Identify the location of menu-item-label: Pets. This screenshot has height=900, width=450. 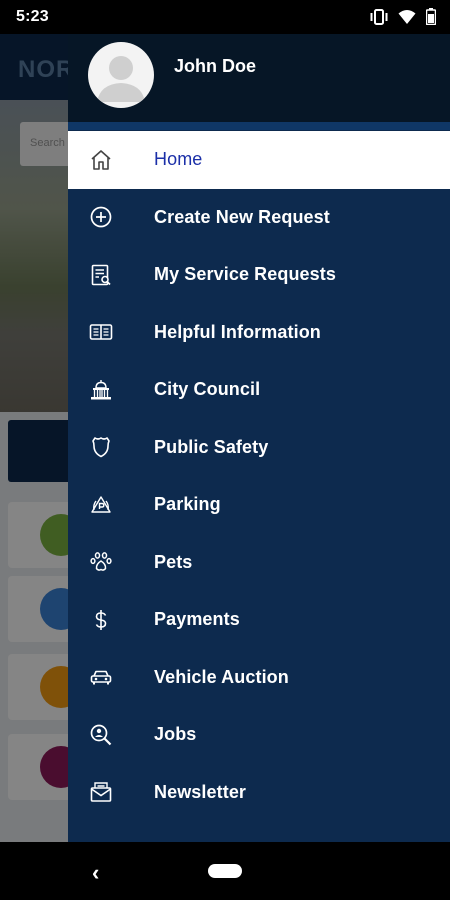
(173, 561).